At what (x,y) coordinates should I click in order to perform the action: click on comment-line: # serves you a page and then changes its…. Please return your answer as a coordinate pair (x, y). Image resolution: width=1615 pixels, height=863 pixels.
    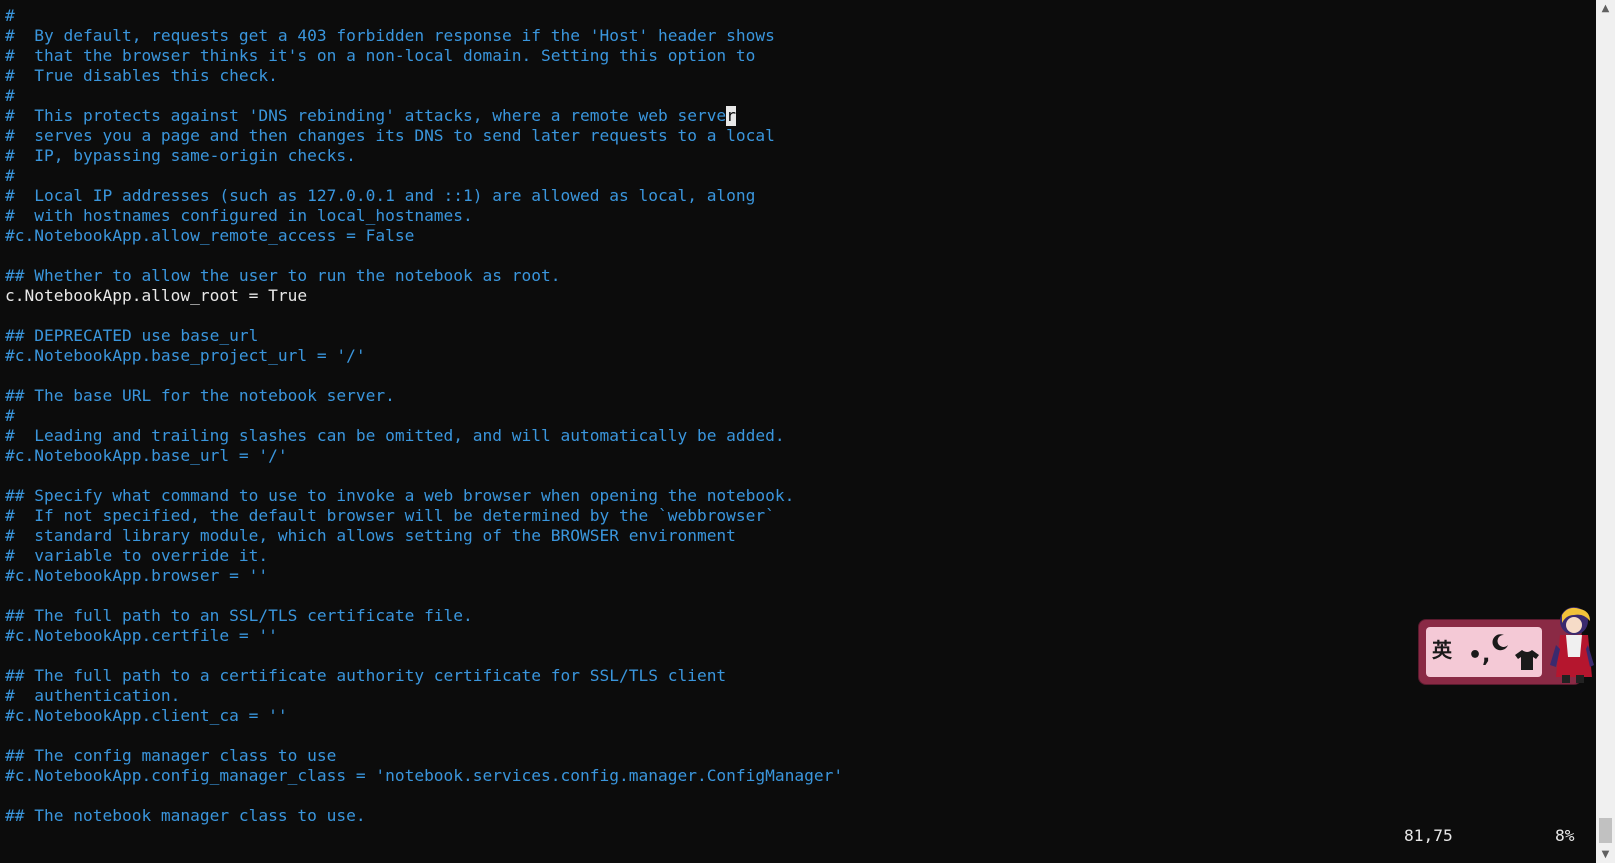
    Looking at the image, I should click on (390, 135).